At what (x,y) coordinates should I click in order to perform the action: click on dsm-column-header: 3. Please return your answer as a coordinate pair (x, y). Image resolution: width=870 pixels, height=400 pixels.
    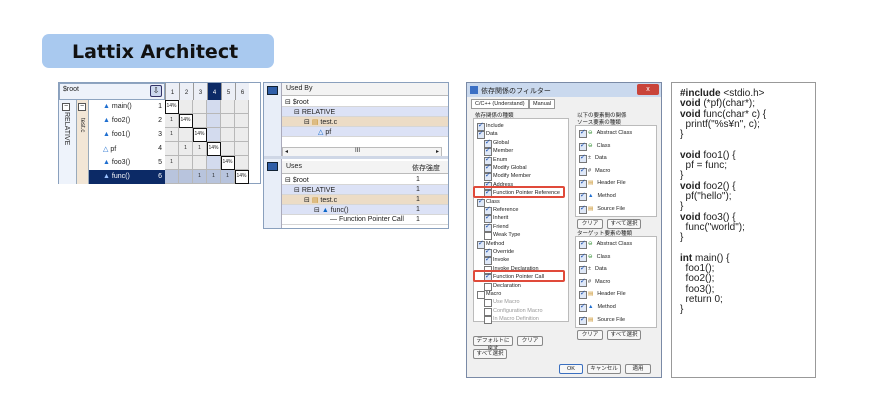
    Looking at the image, I should click on (200, 91).